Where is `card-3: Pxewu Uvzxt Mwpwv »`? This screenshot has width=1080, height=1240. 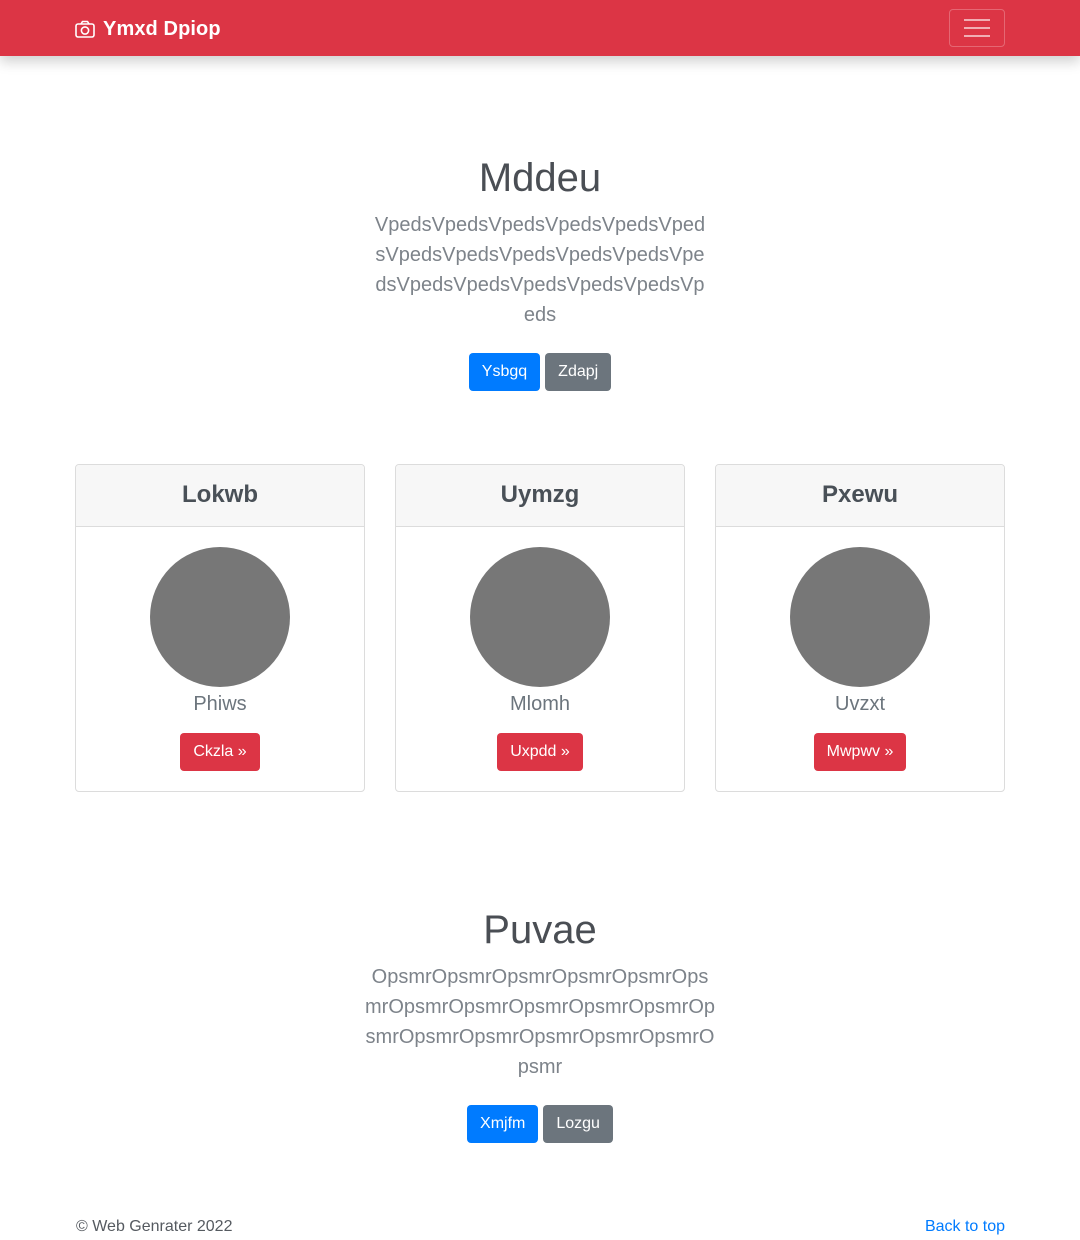
card-3: Pxewu Uvzxt Mwpwv » is located at coordinates (860, 628).